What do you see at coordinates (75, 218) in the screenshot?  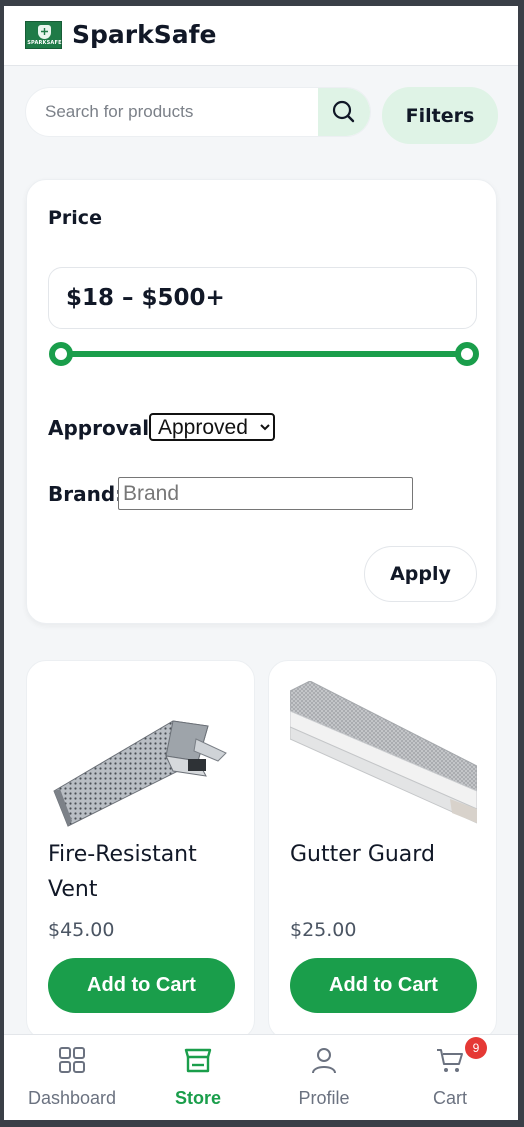 I see `price-label: Price` at bounding box center [75, 218].